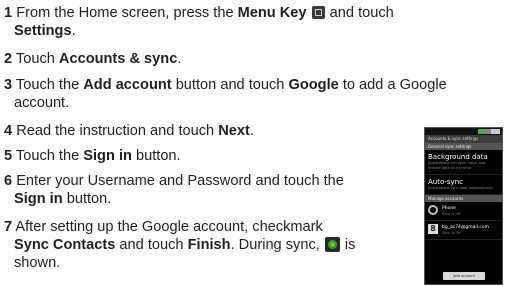 The image size is (507, 286). I want to click on account-name: Phone, so click(449, 208).